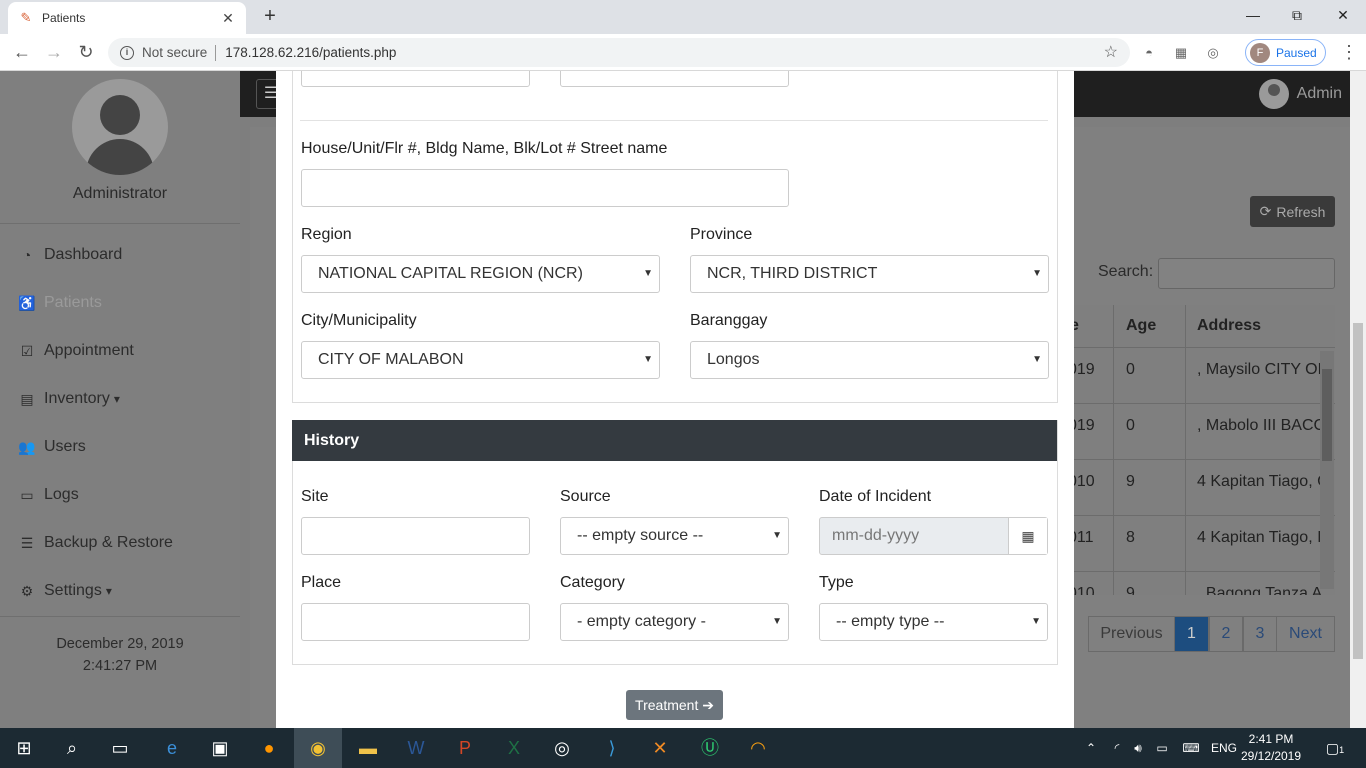 The width and height of the screenshot is (1366, 768). I want to click on source-select: -- empty source -- ▼, so click(674, 536).